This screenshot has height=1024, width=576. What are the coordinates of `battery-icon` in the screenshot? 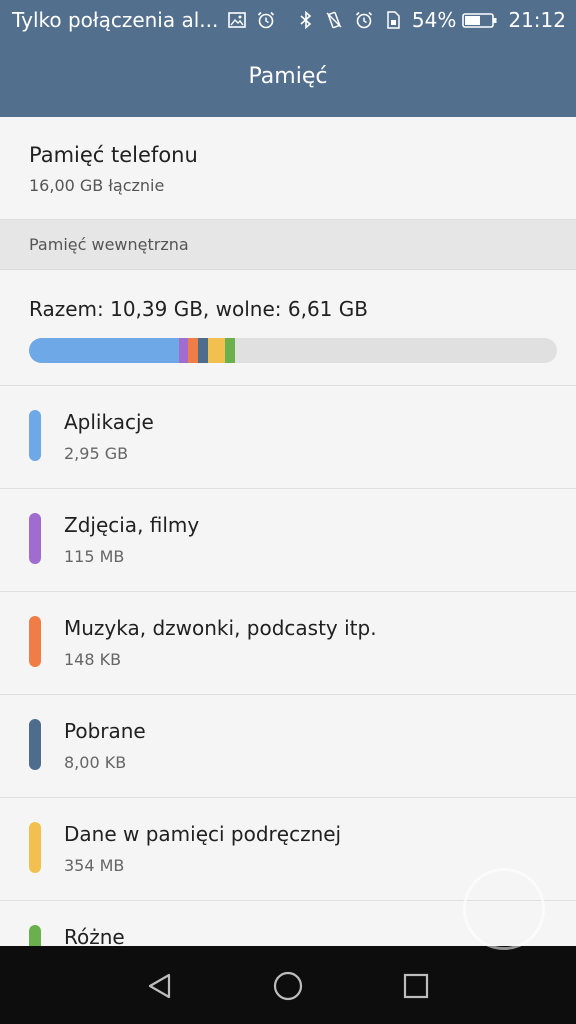 It's located at (480, 20).